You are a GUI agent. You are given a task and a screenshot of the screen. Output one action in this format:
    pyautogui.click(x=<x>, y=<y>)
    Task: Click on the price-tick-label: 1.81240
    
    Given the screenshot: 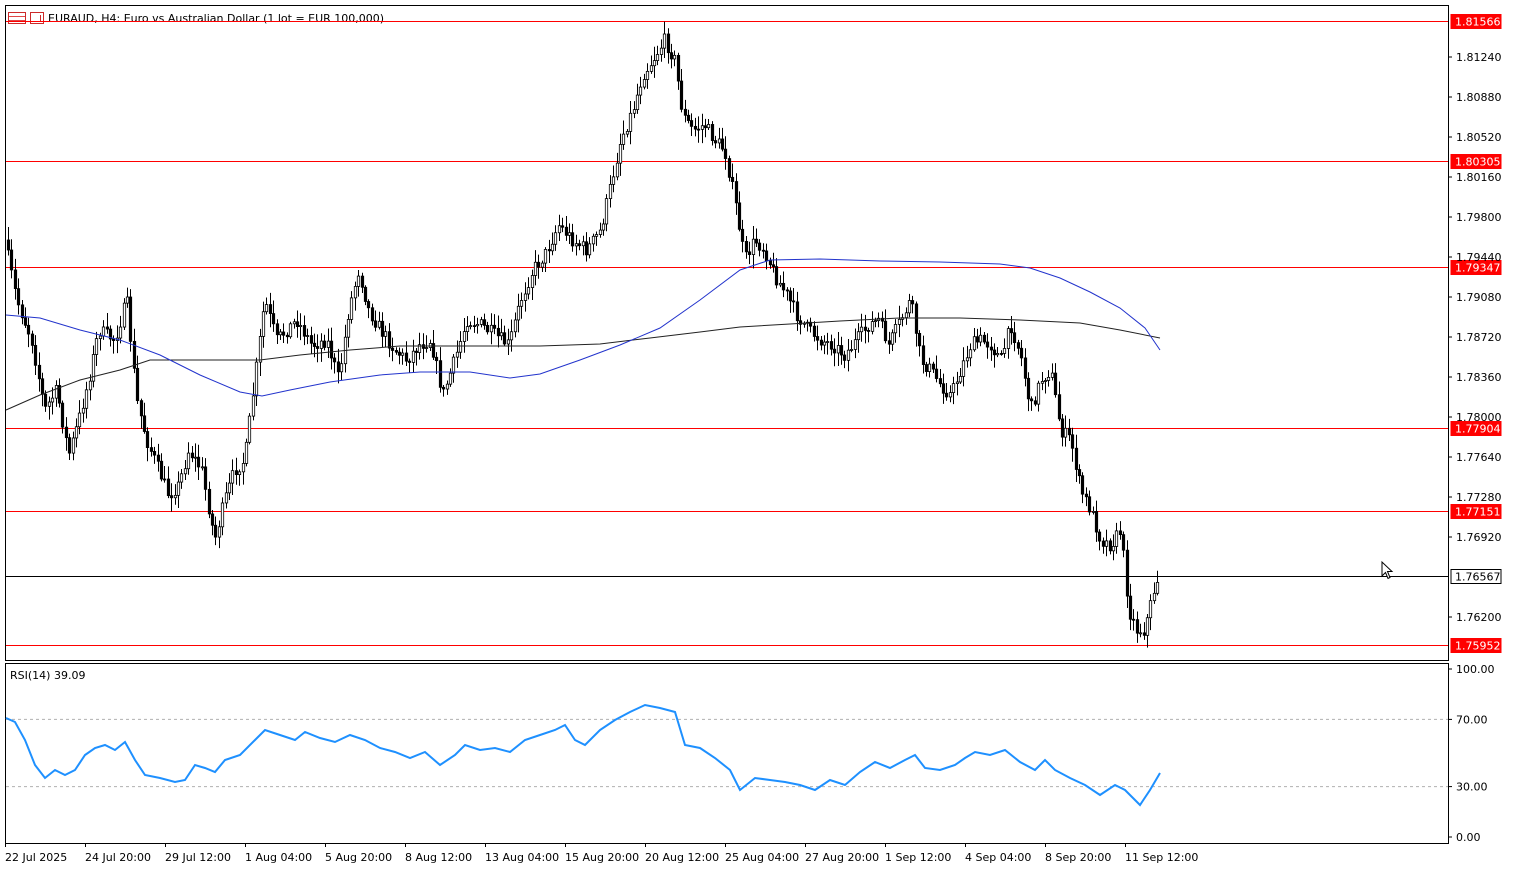 What is the action you would take?
    pyautogui.click(x=1479, y=57)
    